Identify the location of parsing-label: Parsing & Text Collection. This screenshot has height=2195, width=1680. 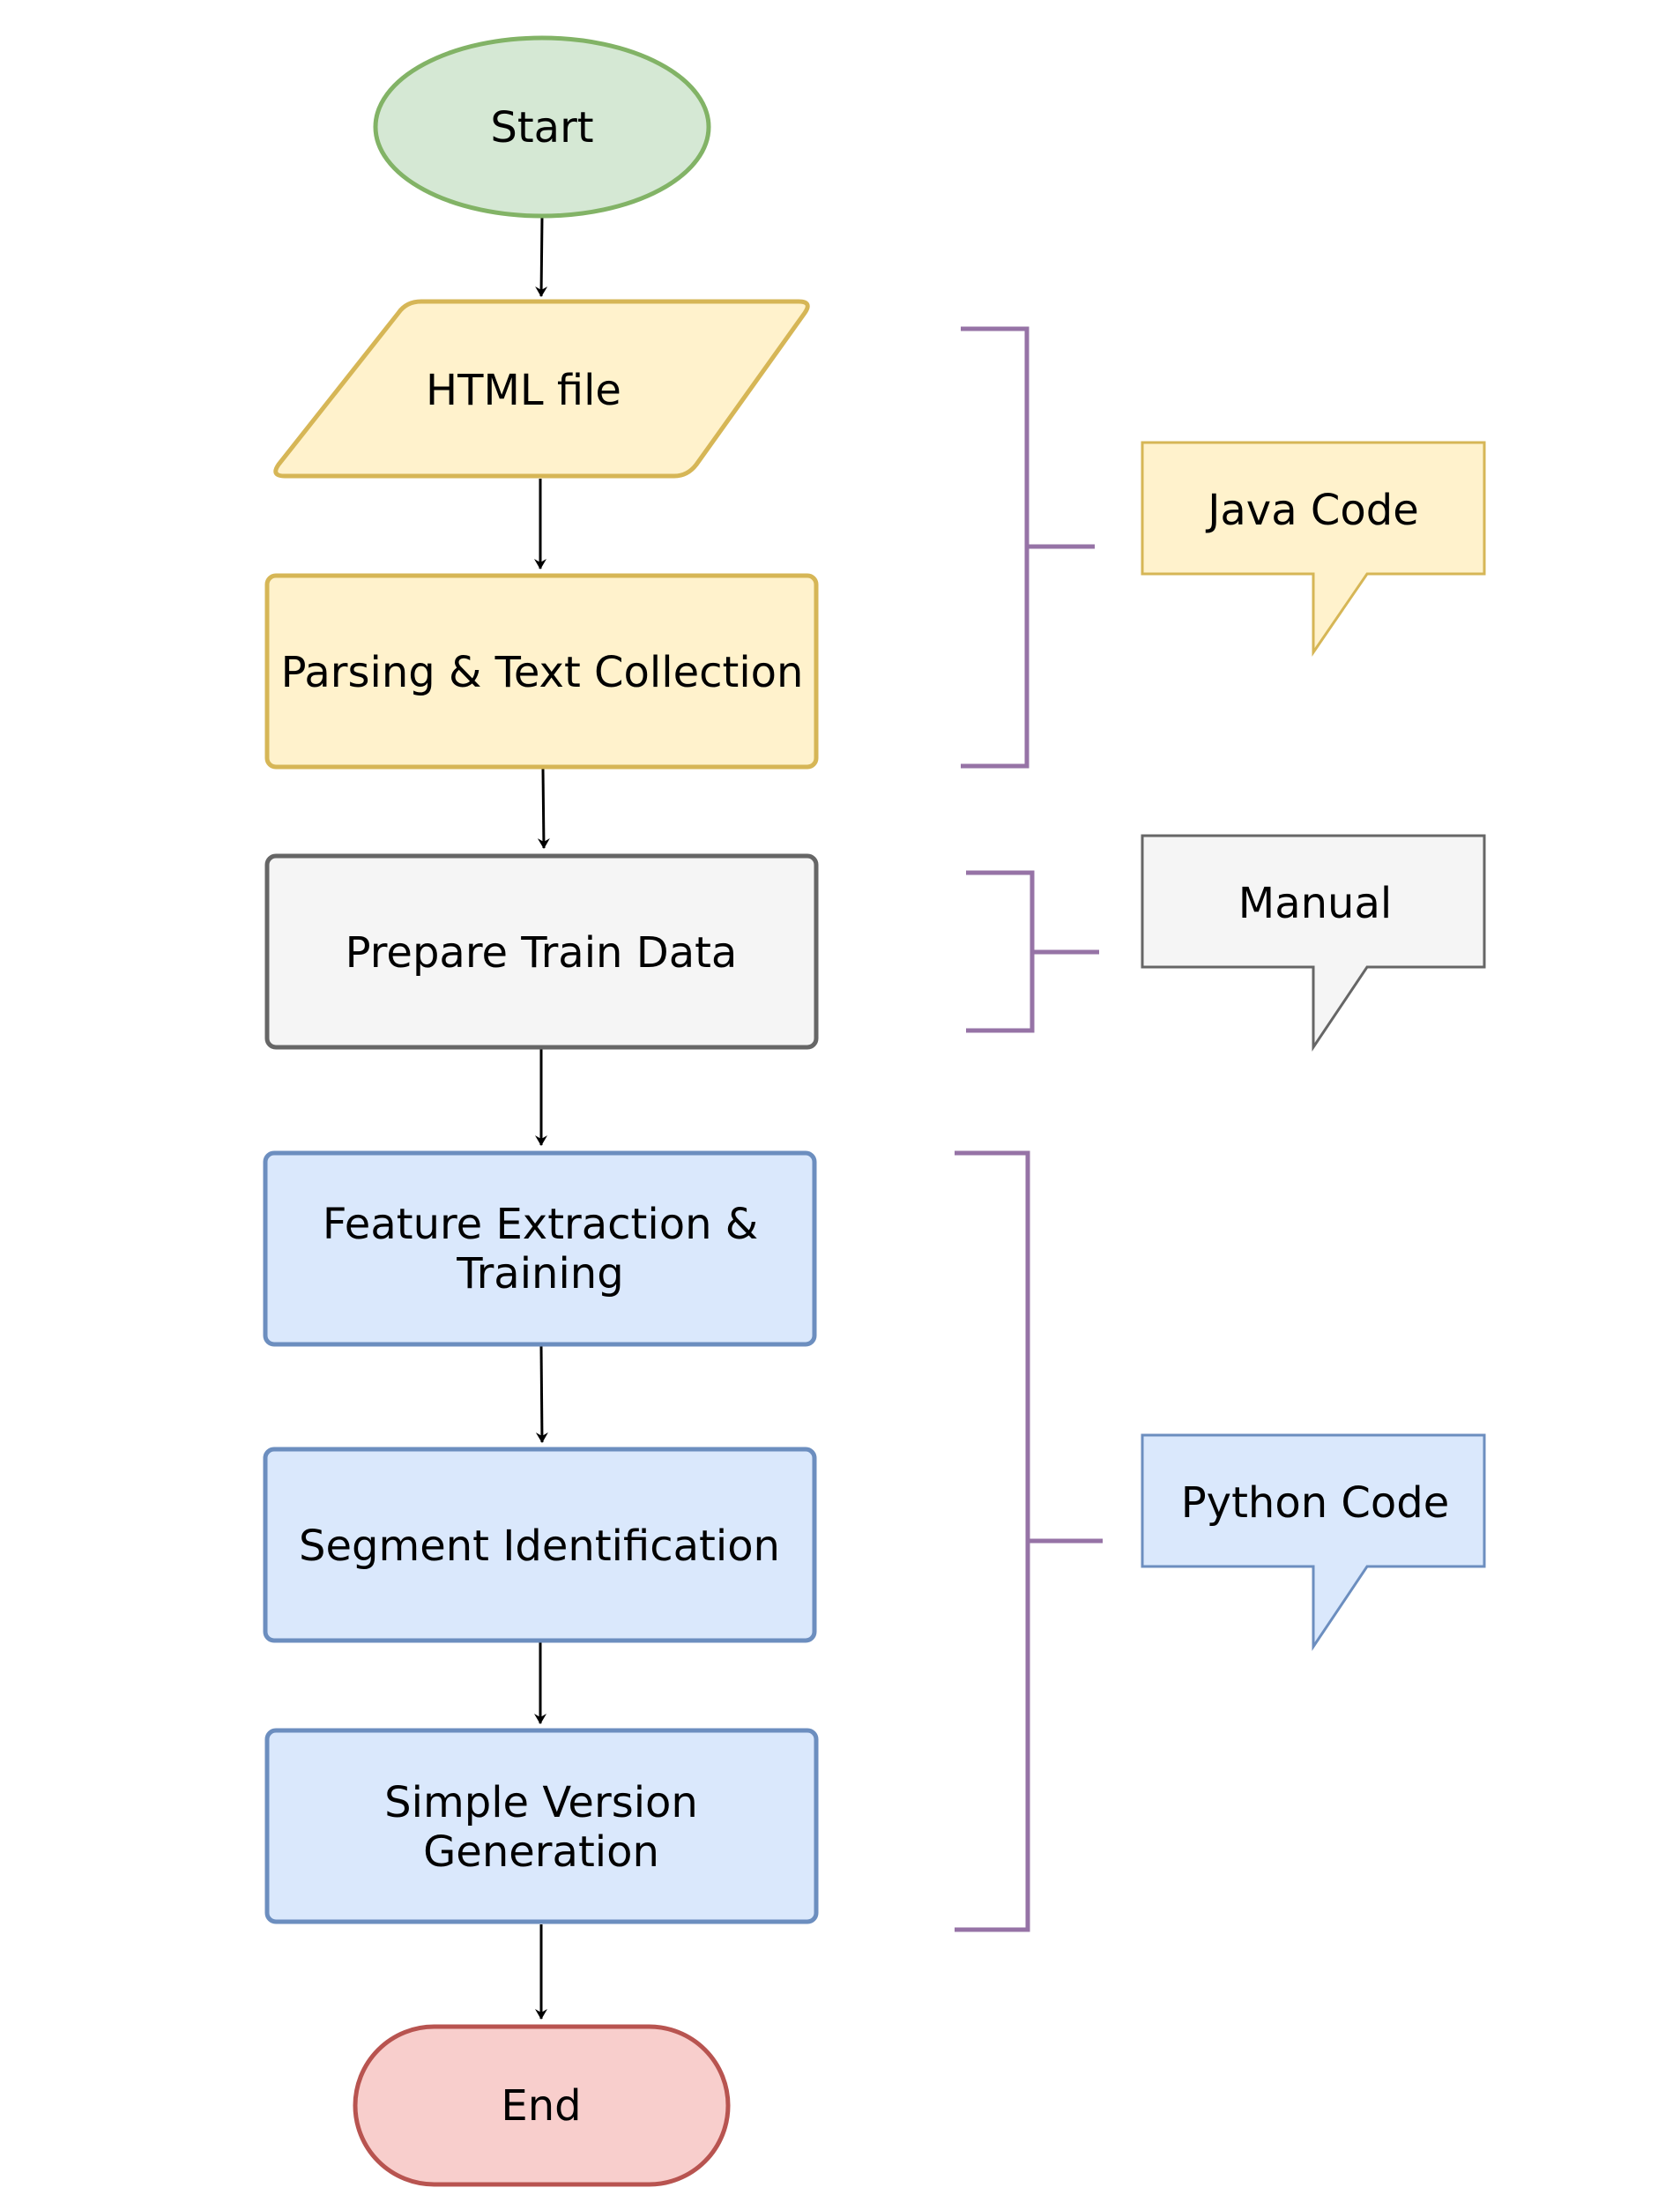
(542, 672).